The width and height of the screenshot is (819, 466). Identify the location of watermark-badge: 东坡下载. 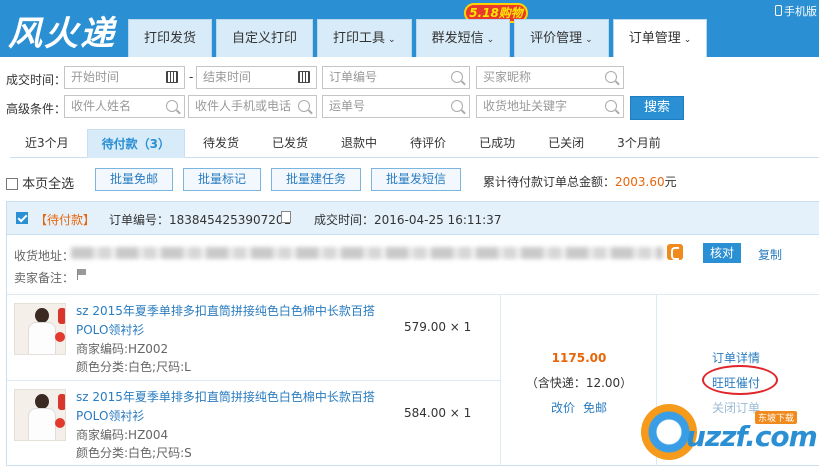
(776, 417).